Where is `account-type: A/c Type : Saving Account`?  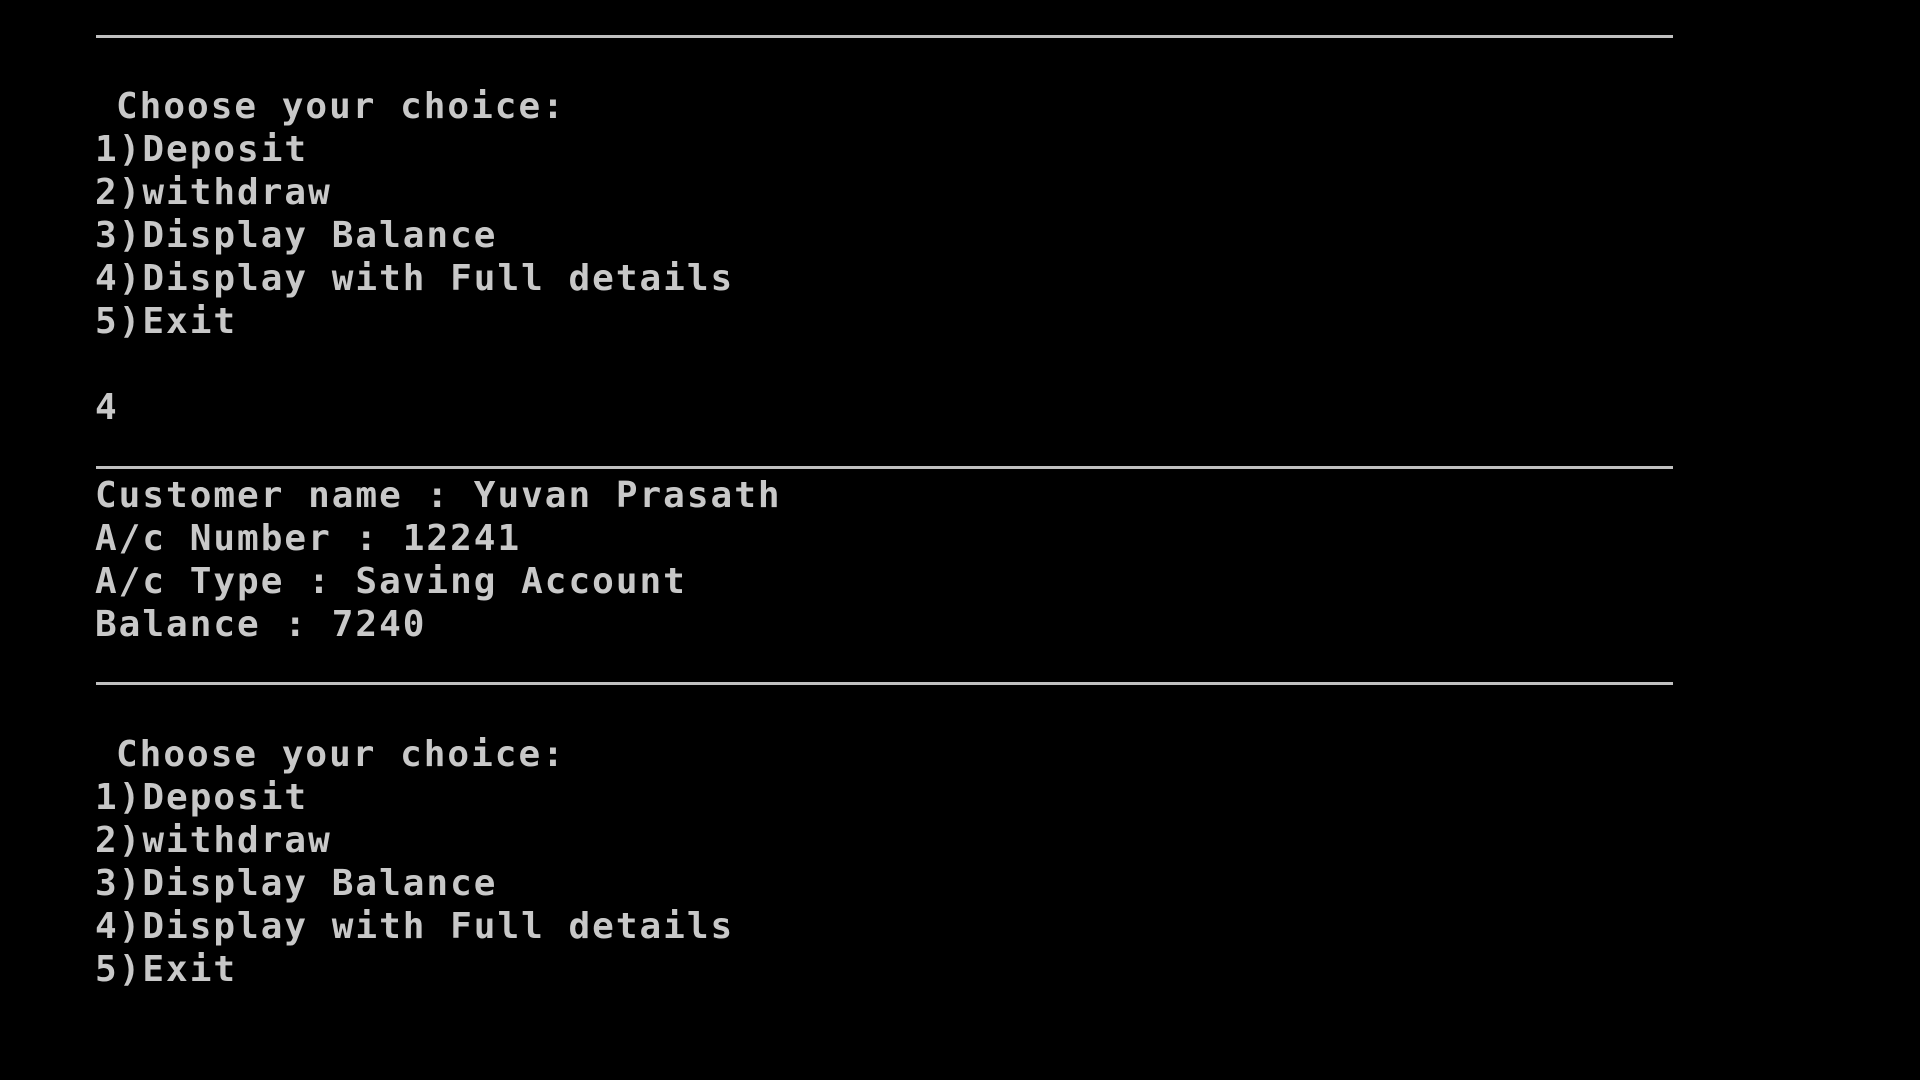 account-type: A/c Type : Saving Account is located at coordinates (391, 581).